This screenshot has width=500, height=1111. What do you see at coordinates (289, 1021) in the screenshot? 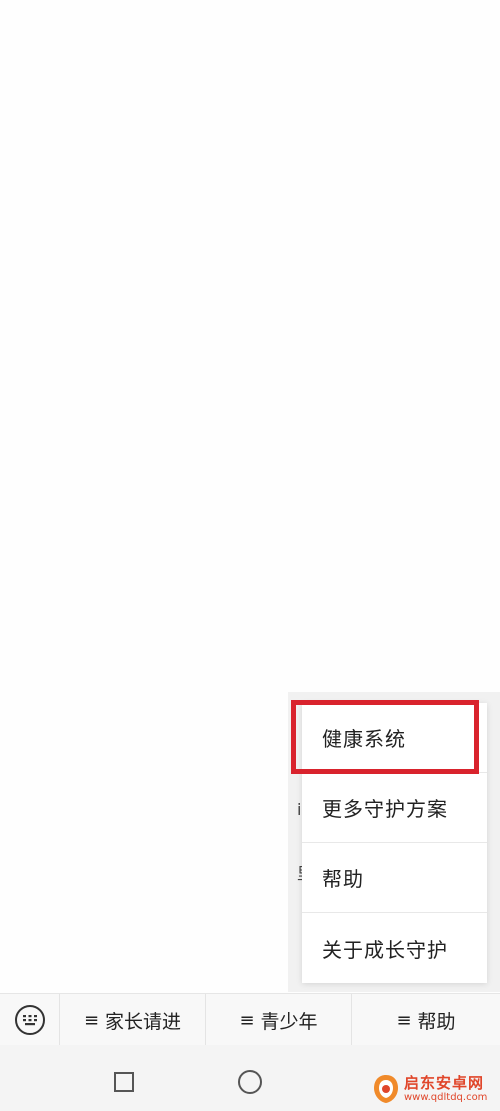
I see `tab-label: 青少年` at bounding box center [289, 1021].